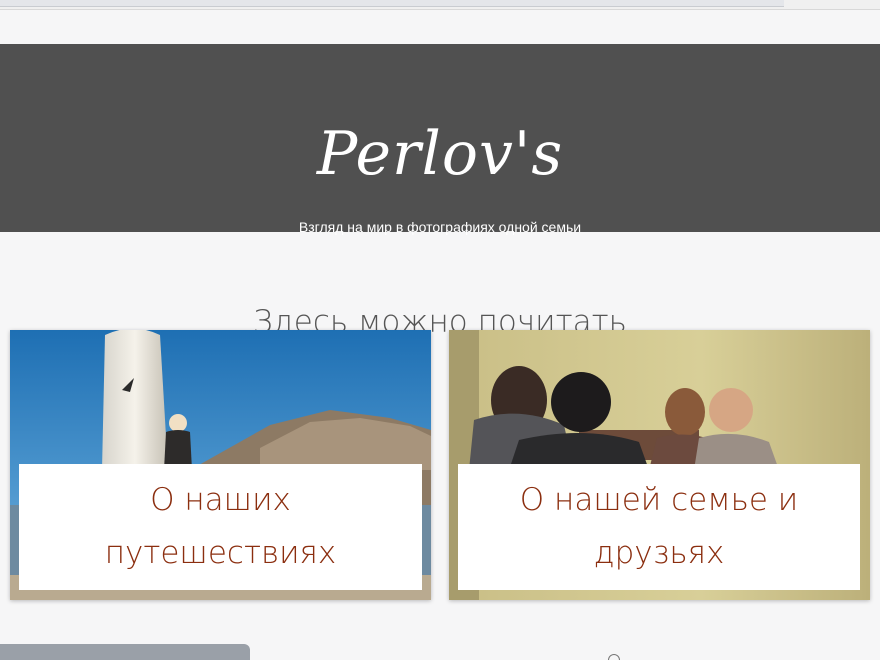 Image resolution: width=880 pixels, height=660 pixels. Describe the element at coordinates (440, 227) in the screenshot. I see `site-tagline: Взгляд на мир в фотографиях одной семьи` at that location.